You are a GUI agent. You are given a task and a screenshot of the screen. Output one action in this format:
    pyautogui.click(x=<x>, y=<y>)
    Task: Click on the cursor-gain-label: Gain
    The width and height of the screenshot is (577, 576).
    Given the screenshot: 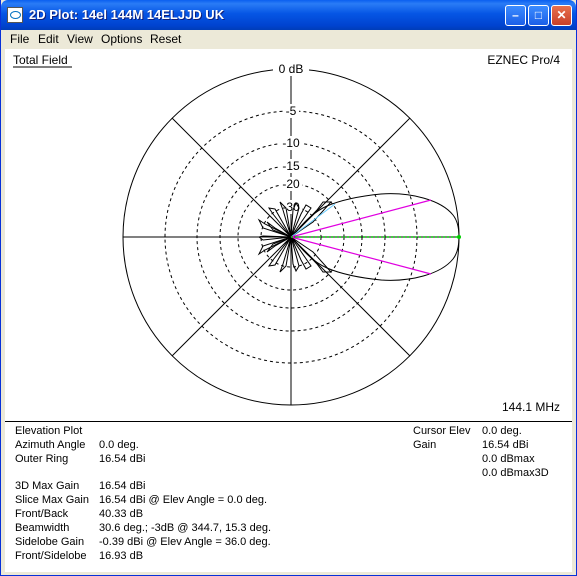 What is the action you would take?
    pyautogui.click(x=425, y=445)
    